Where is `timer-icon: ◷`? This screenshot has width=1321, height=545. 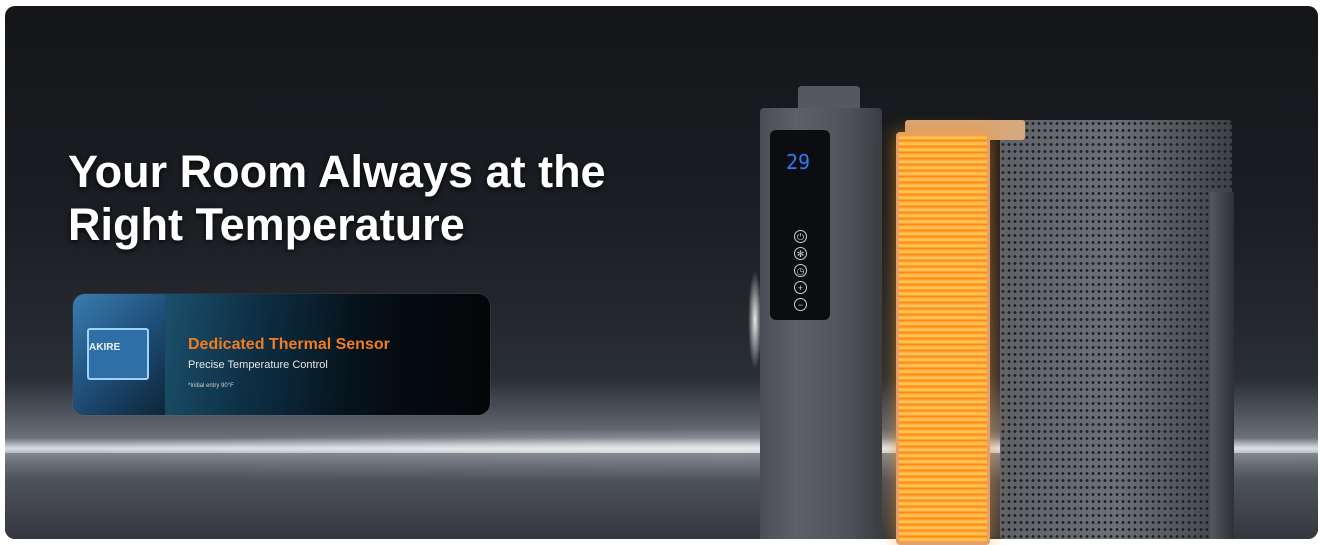 timer-icon: ◷ is located at coordinates (800, 270).